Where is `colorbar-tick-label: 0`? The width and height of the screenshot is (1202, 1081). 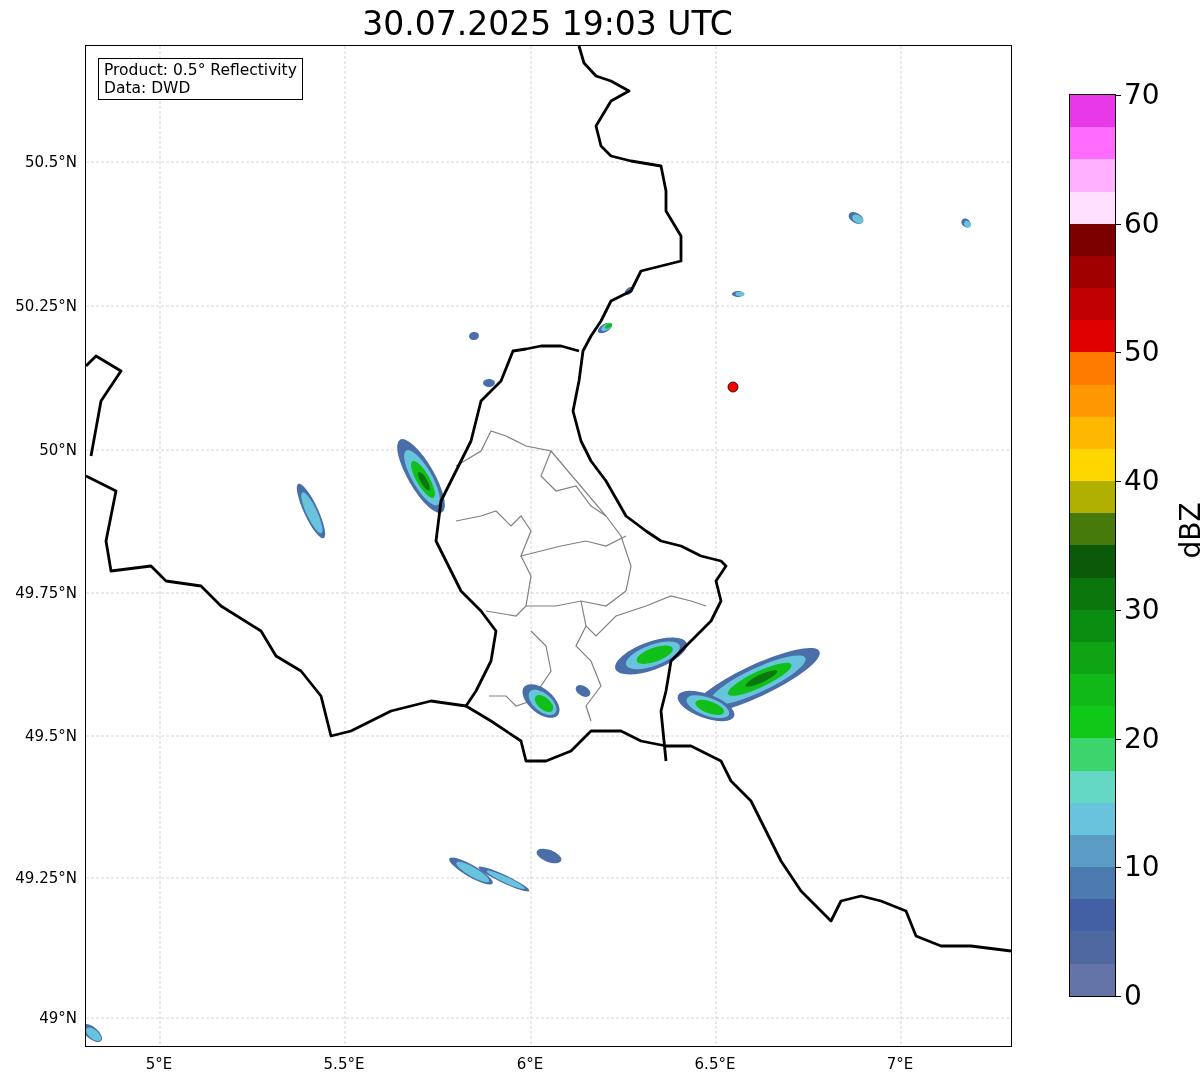
colorbar-tick-label: 0 is located at coordinates (1133, 996).